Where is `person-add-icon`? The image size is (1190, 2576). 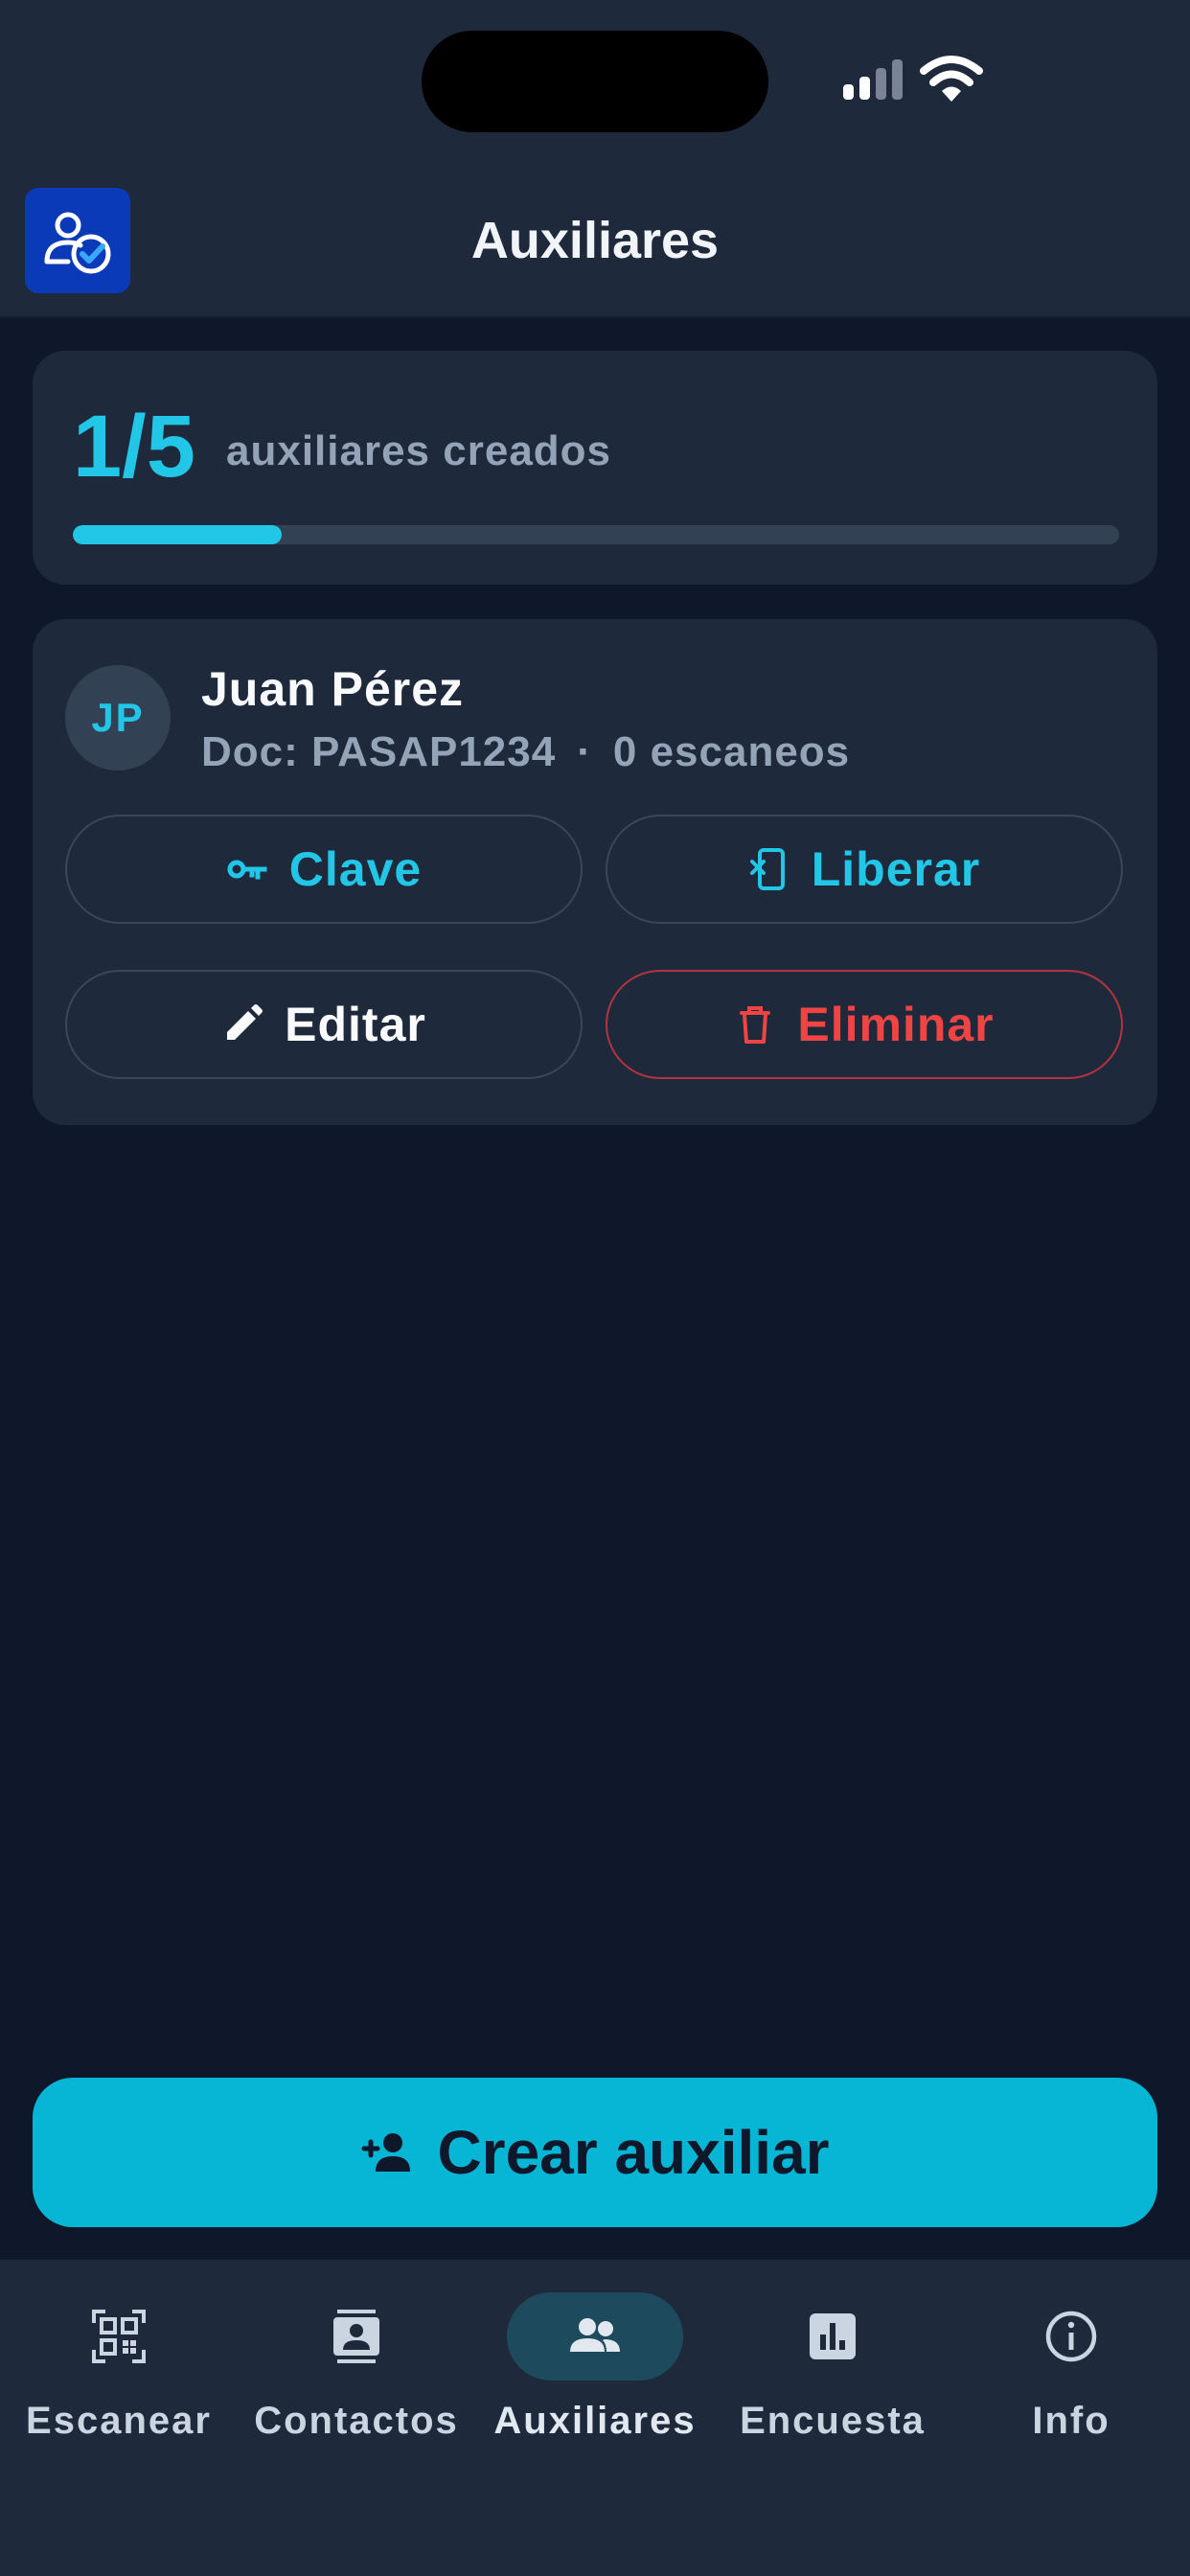
person-add-icon is located at coordinates (386, 2152).